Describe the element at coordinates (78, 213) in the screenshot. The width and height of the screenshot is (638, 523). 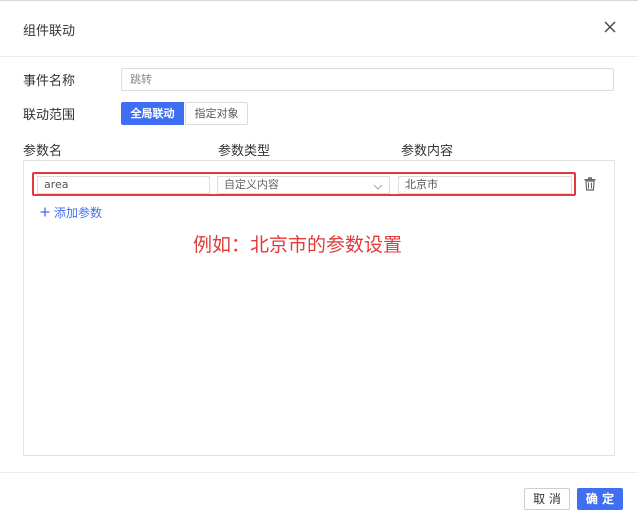
I see `add-param-label: 添加参数` at that location.